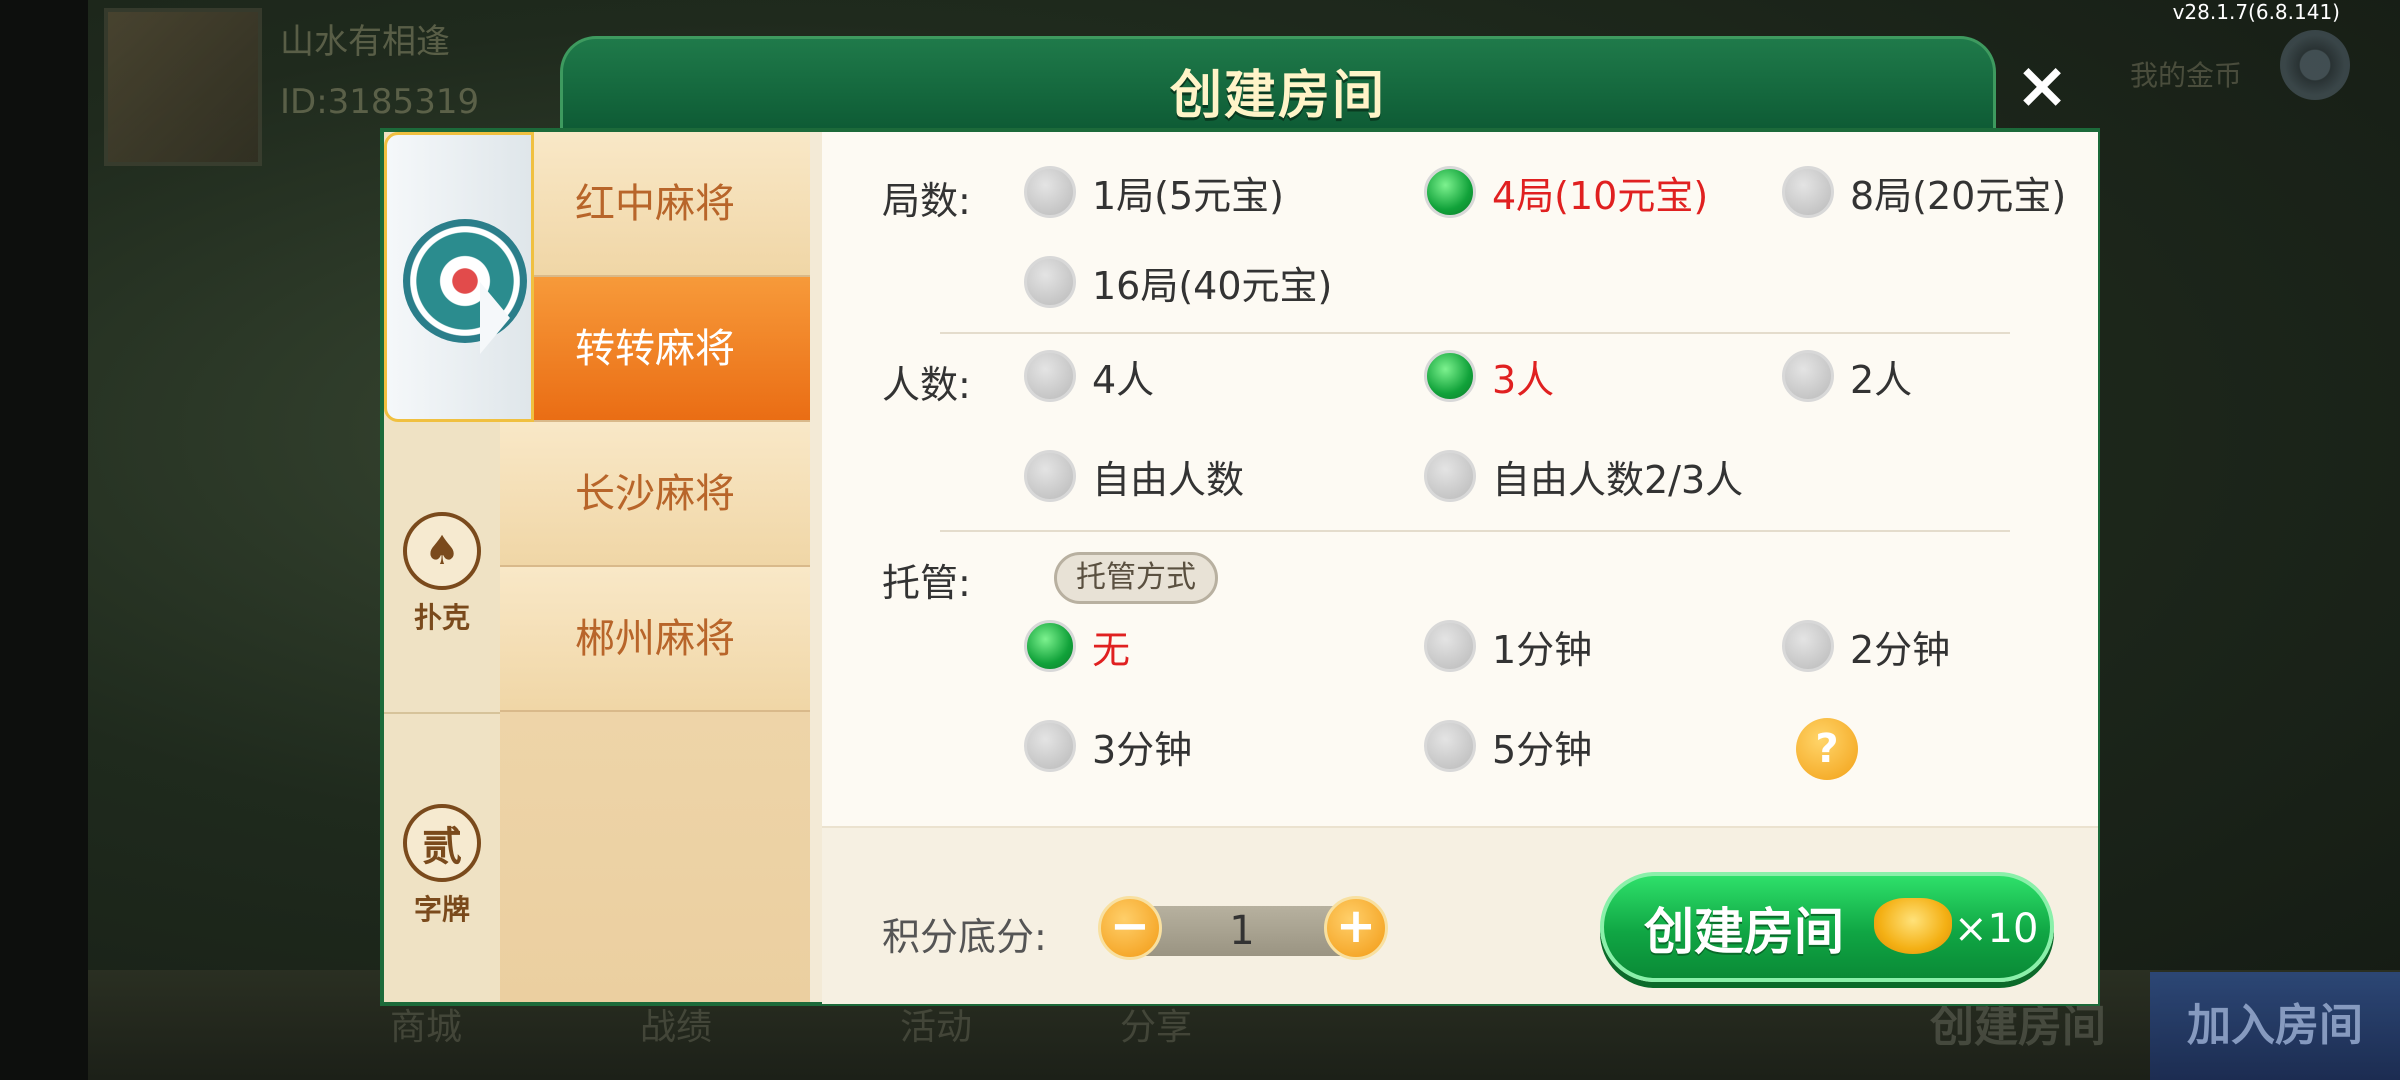  I want to click on auto-play-option-5min: 5分钟, so click(1508, 746).